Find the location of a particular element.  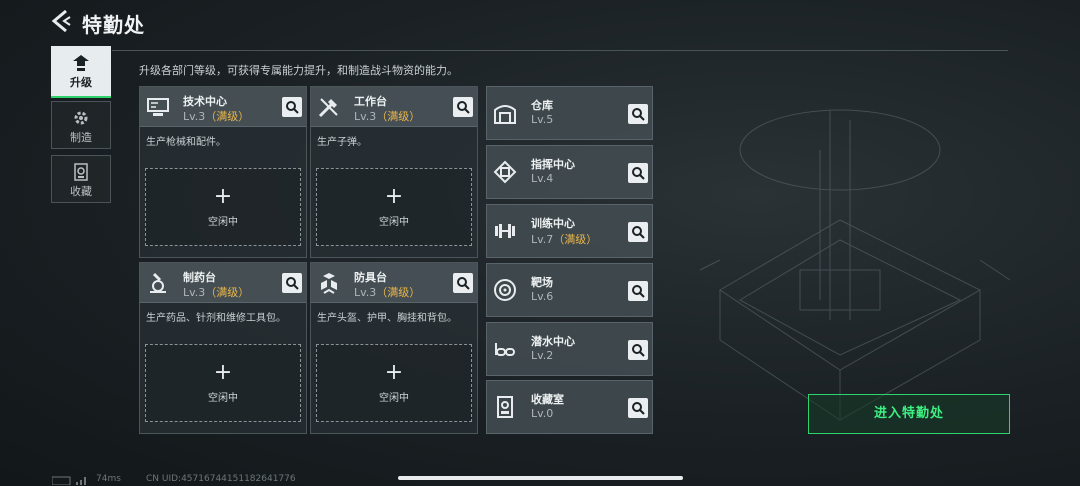

gear-icon is located at coordinates (81, 118).